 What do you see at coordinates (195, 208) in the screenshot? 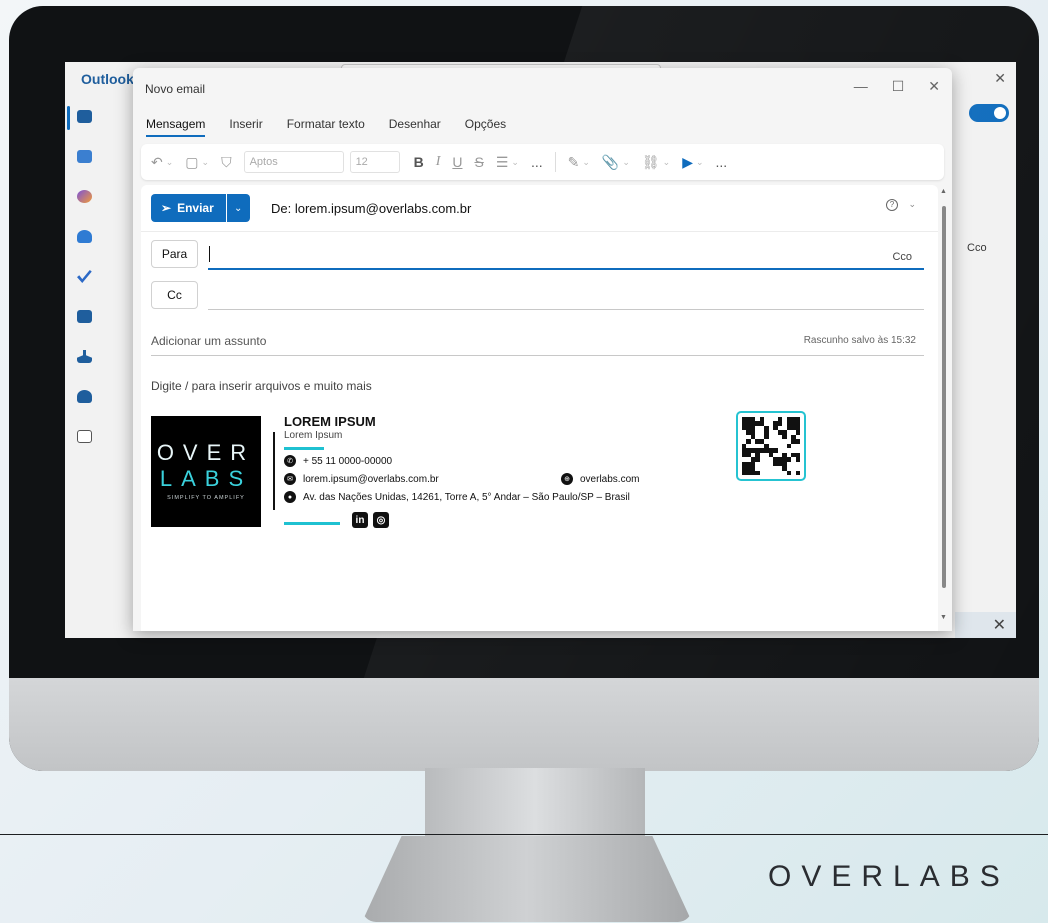
I see `send-label: Enviar` at bounding box center [195, 208].